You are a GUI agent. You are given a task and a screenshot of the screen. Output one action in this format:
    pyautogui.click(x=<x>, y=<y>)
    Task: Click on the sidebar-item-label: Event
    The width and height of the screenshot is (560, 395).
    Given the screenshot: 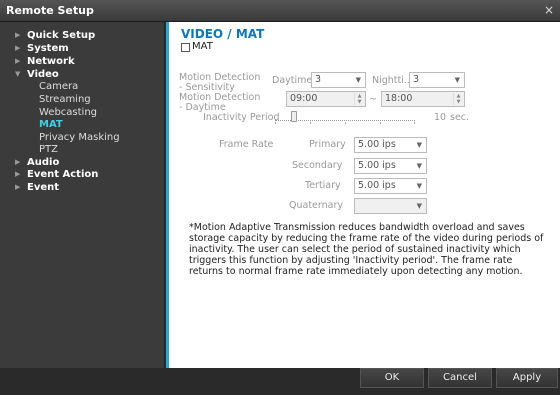 What is the action you would take?
    pyautogui.click(x=43, y=187)
    